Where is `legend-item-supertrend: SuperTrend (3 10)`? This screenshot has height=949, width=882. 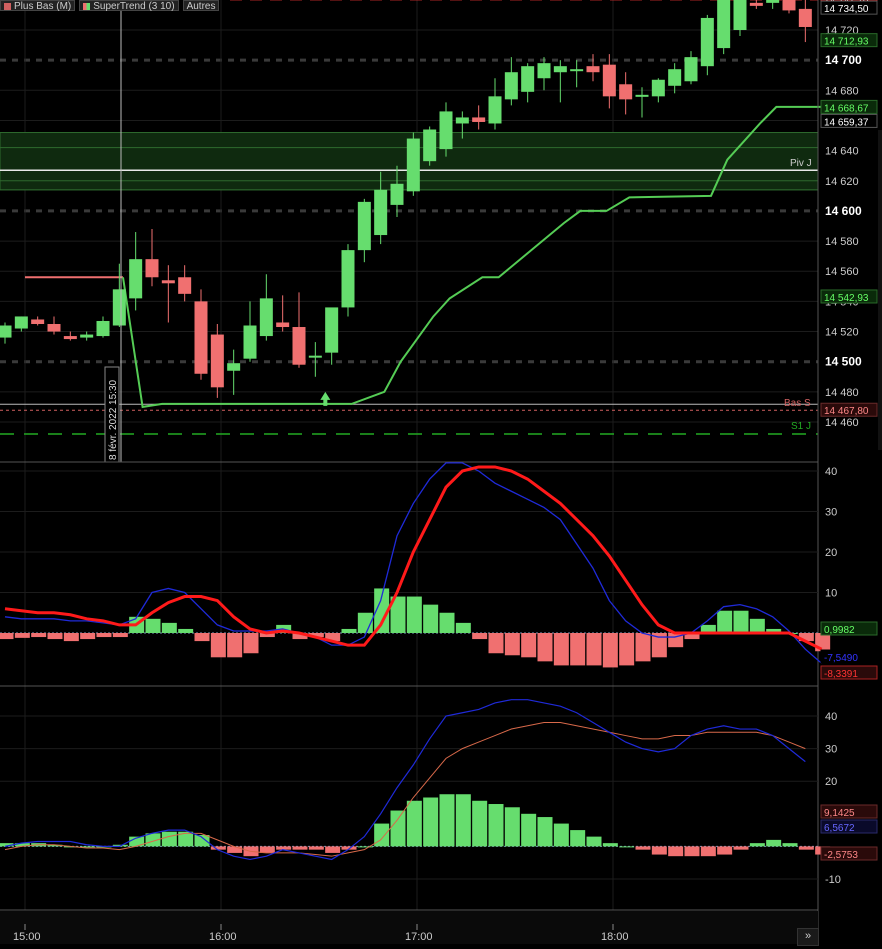 legend-item-supertrend: SuperTrend (3 10) is located at coordinates (129, 6).